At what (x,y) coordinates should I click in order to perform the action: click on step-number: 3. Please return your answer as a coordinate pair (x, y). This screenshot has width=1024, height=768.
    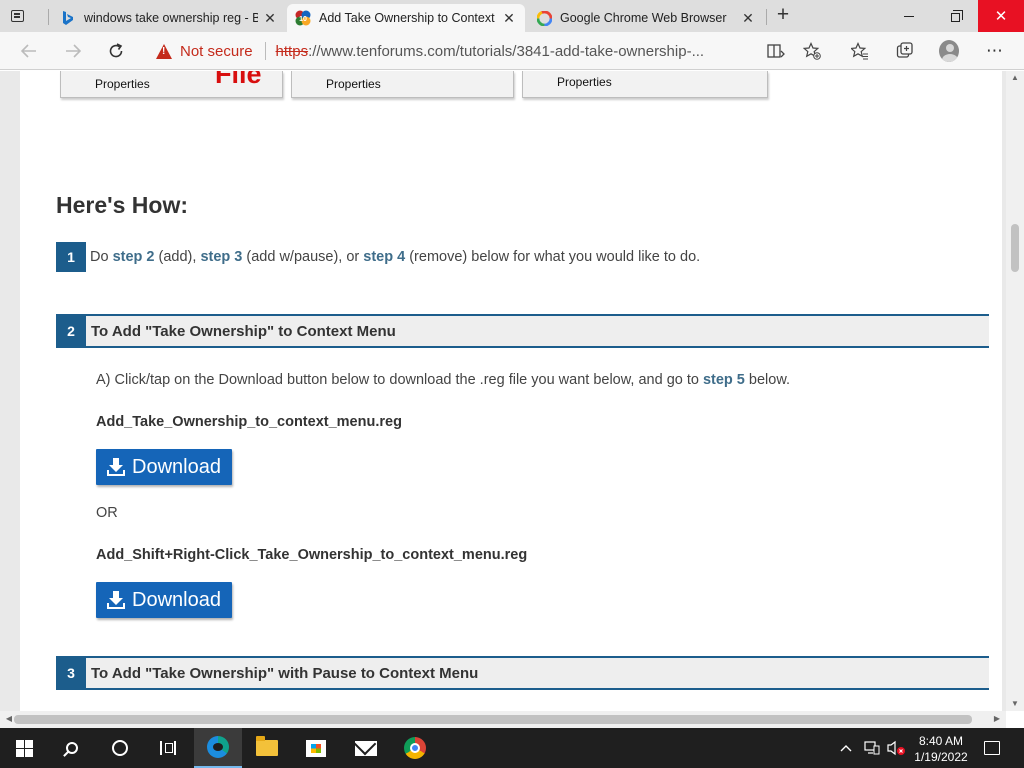
    Looking at the image, I should click on (71, 673).